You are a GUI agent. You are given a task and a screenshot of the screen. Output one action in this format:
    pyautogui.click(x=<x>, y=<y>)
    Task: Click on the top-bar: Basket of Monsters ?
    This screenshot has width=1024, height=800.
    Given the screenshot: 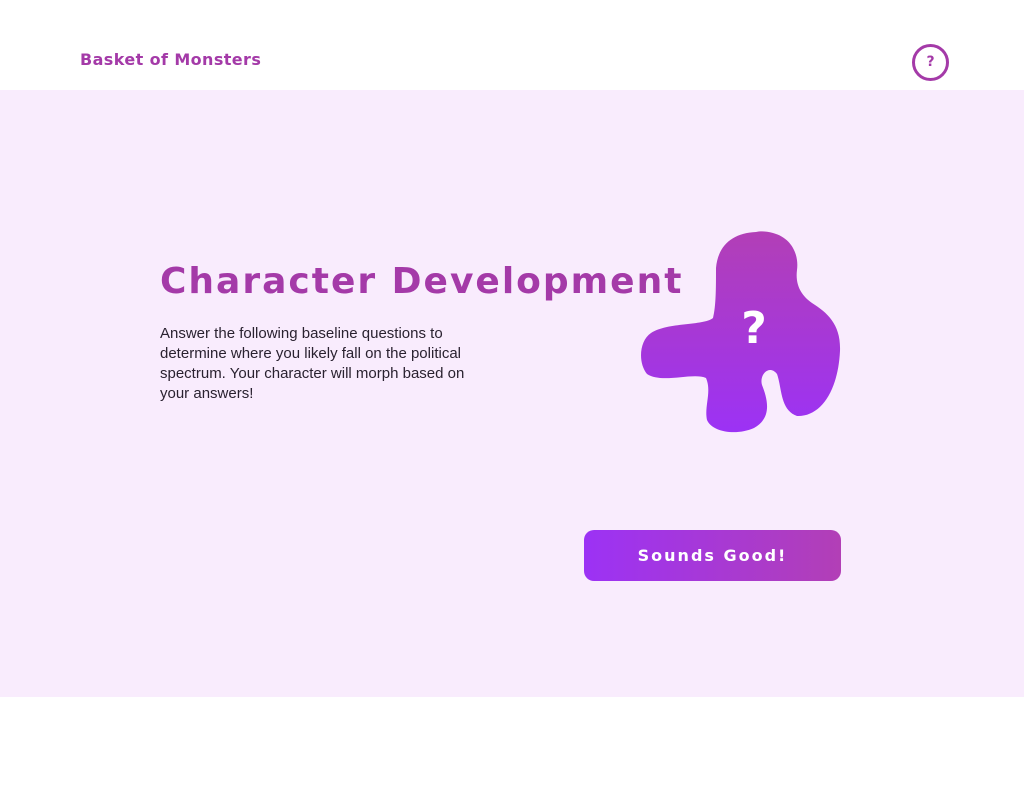 What is the action you would take?
    pyautogui.click(x=512, y=45)
    